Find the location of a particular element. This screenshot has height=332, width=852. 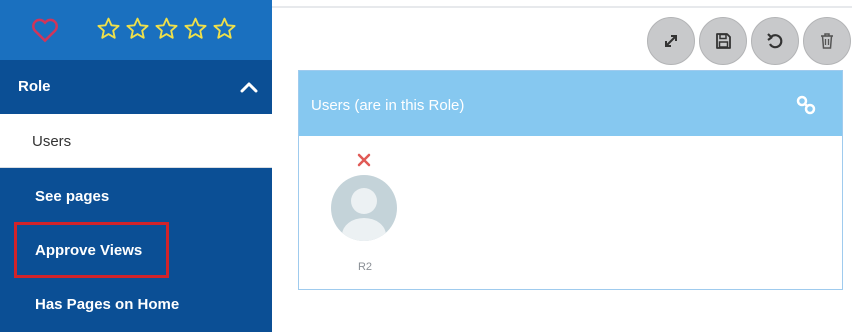

sidebar-item-label: See pages is located at coordinates (72, 196).